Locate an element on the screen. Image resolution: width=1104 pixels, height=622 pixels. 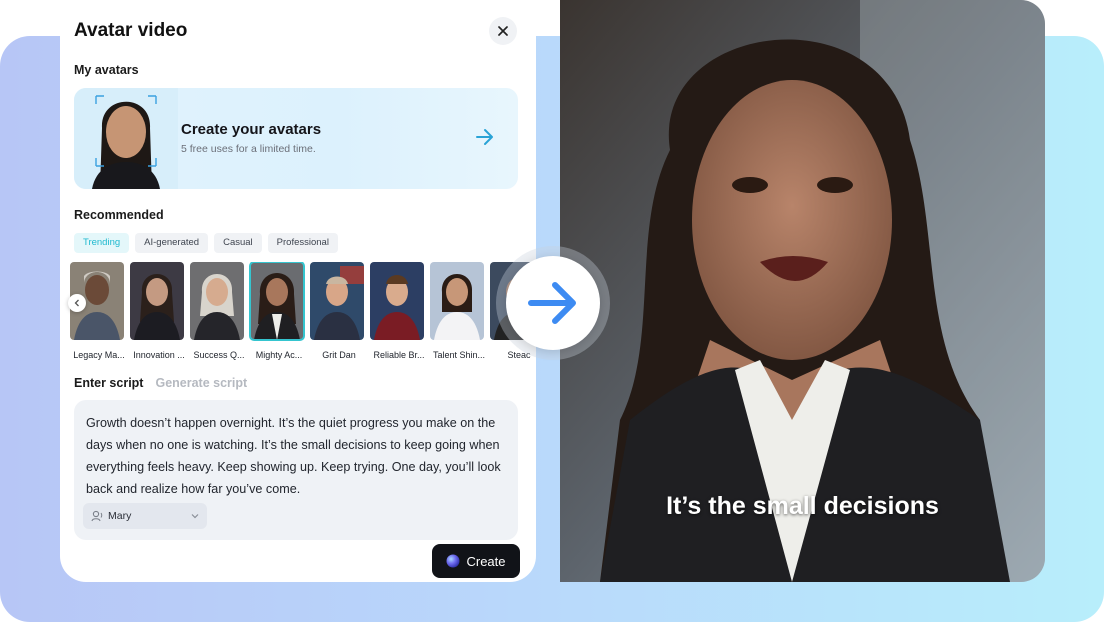
tab-generate-script: Generate script is located at coordinates (201, 383).